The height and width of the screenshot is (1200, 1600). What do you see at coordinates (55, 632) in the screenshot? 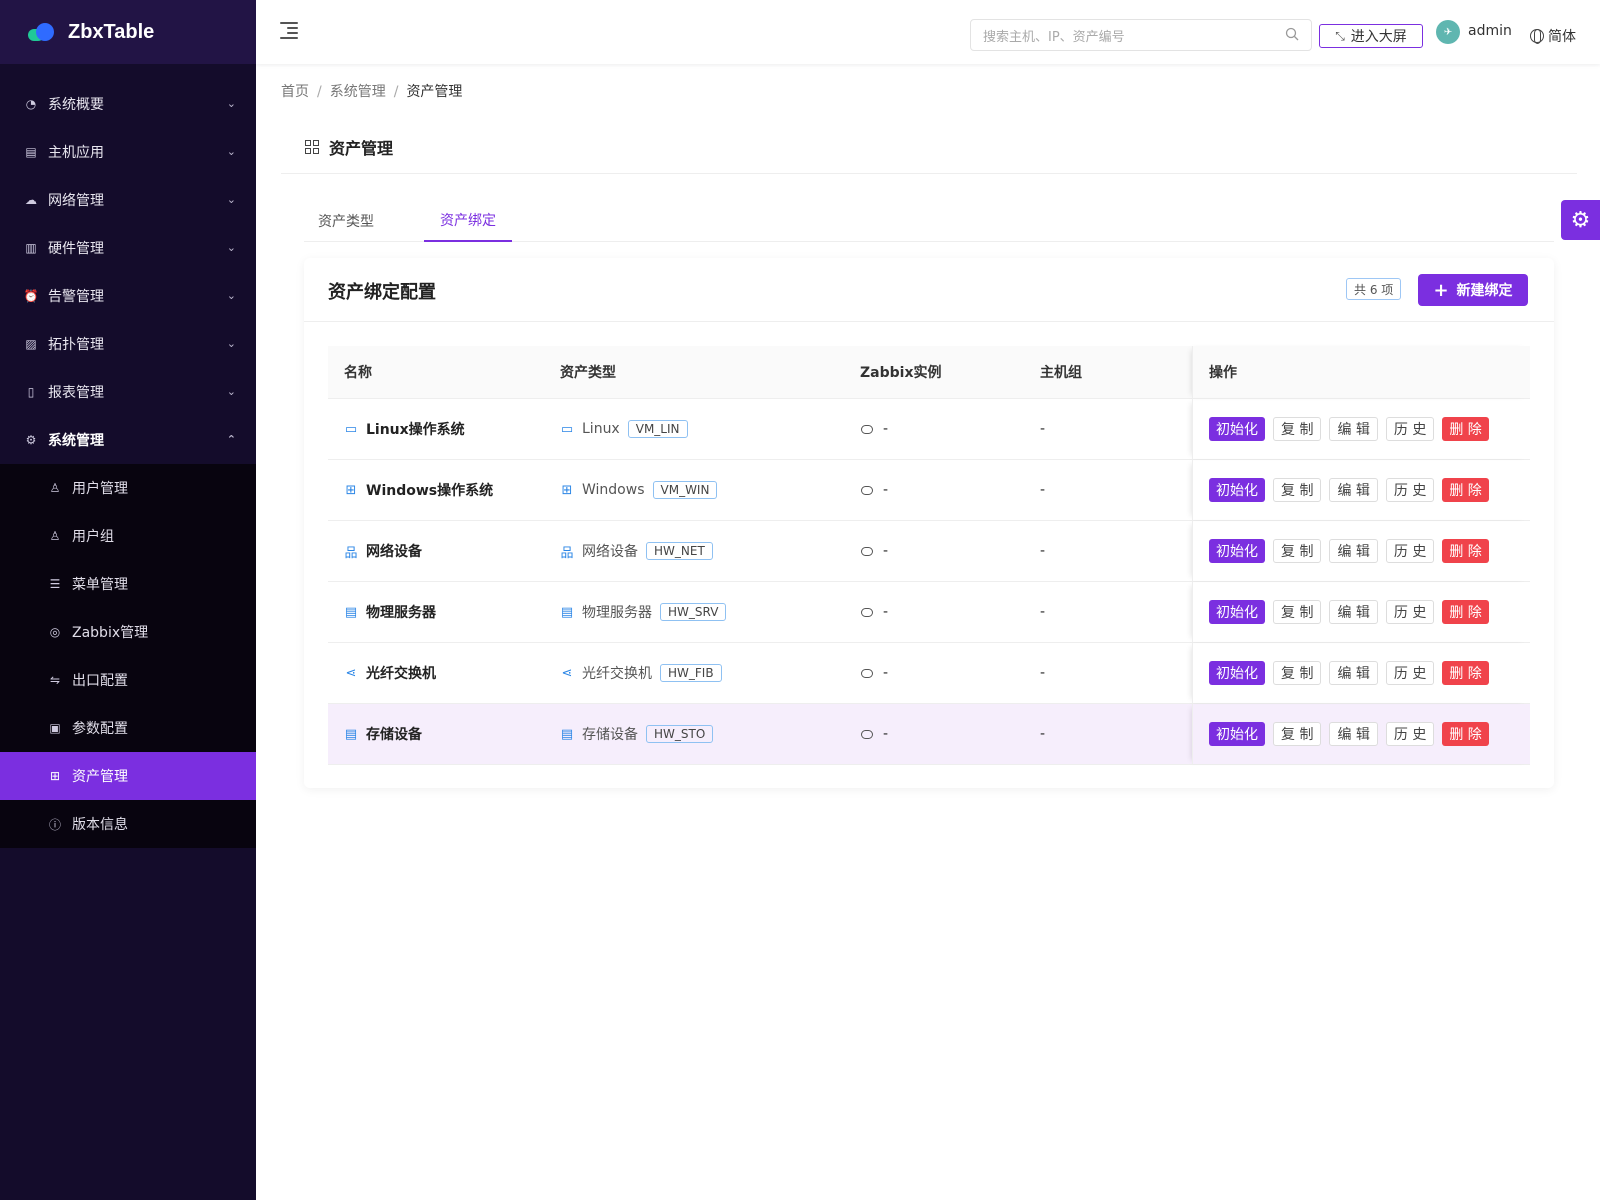
I see `zabbix-icon: ◎` at bounding box center [55, 632].